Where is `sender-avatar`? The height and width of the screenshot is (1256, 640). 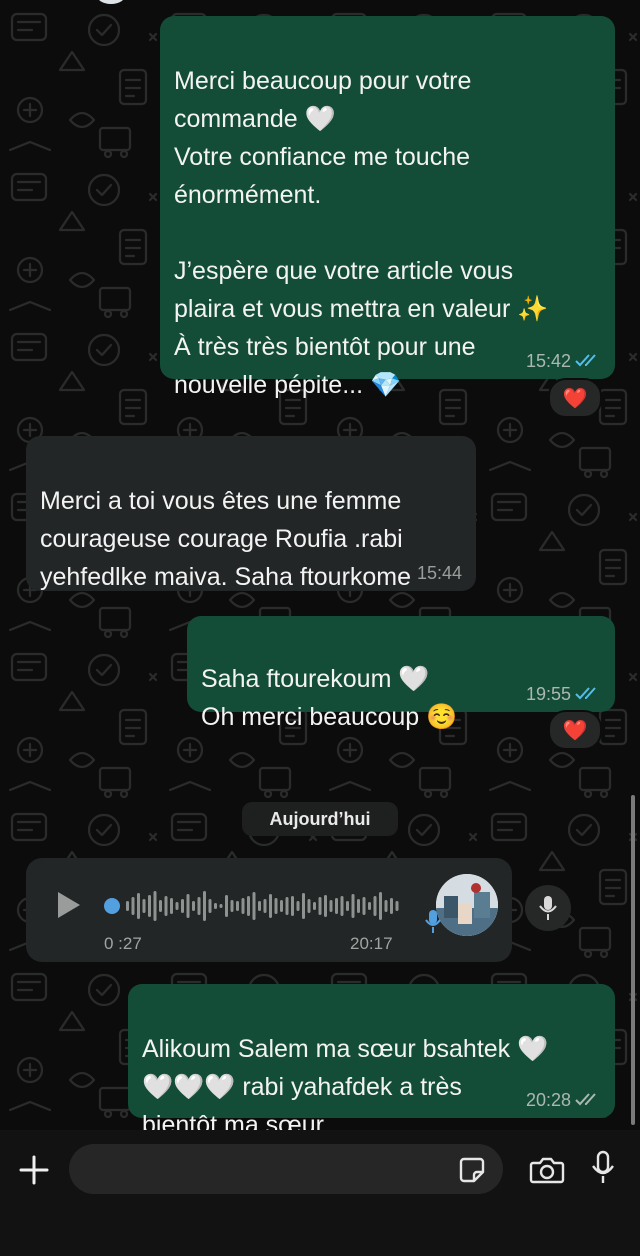 sender-avatar is located at coordinates (467, 905).